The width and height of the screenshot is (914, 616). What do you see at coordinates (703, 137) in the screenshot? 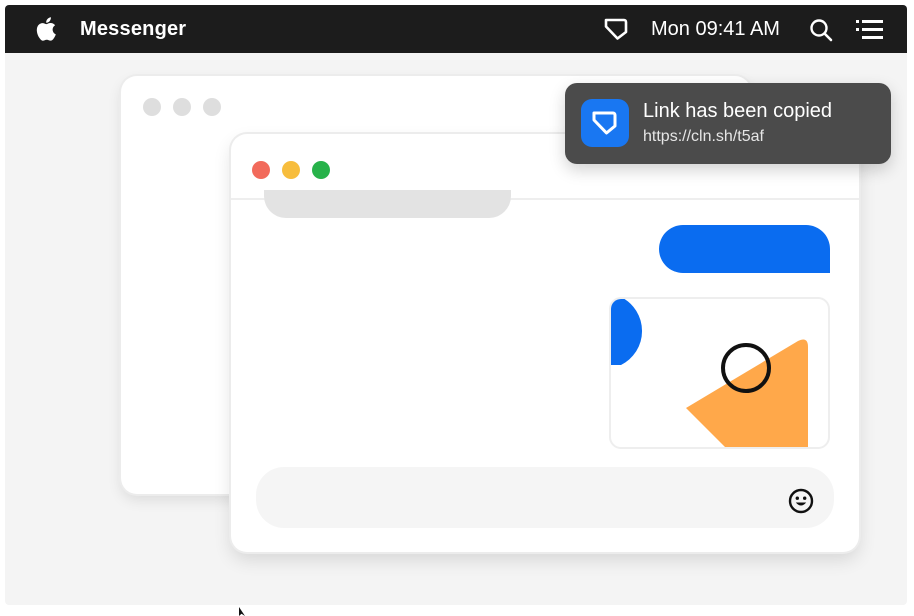
I see `notification-url: https://cln.sh/t5af` at bounding box center [703, 137].